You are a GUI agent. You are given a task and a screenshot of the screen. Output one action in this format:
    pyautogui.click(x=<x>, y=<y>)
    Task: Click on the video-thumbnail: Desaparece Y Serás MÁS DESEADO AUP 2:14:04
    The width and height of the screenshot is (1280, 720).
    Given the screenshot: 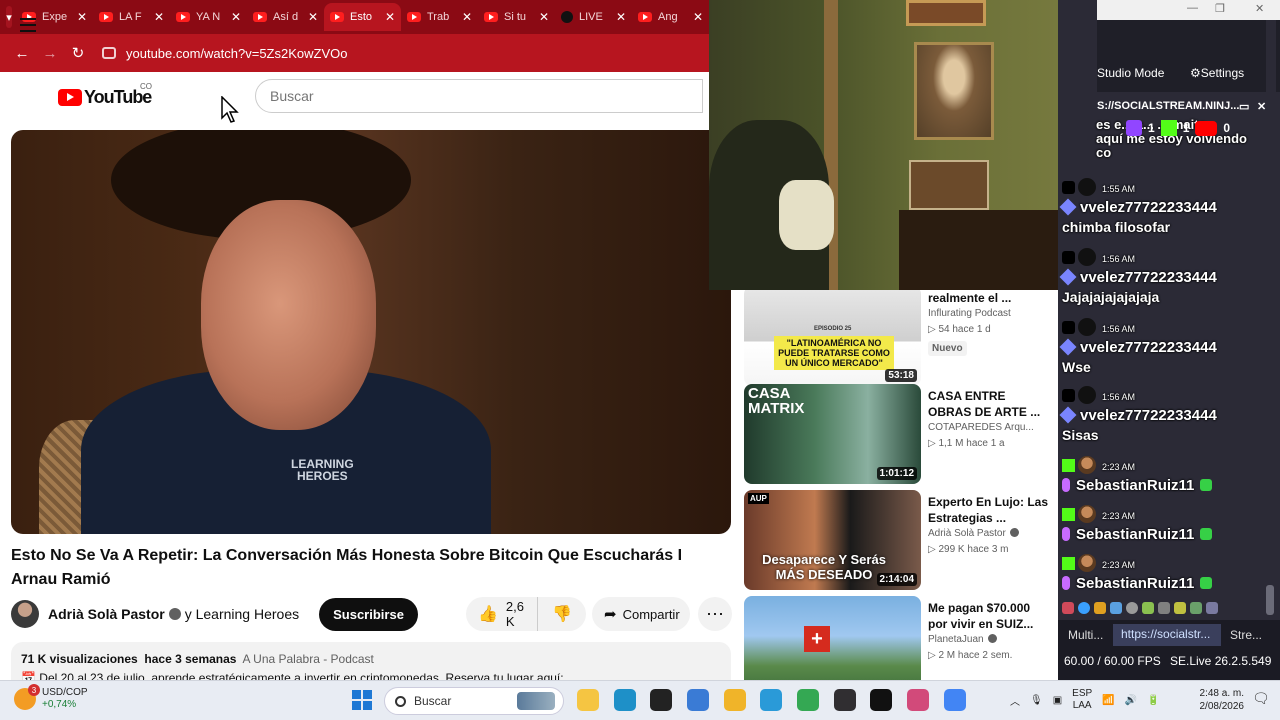 What is the action you would take?
    pyautogui.click(x=832, y=540)
    